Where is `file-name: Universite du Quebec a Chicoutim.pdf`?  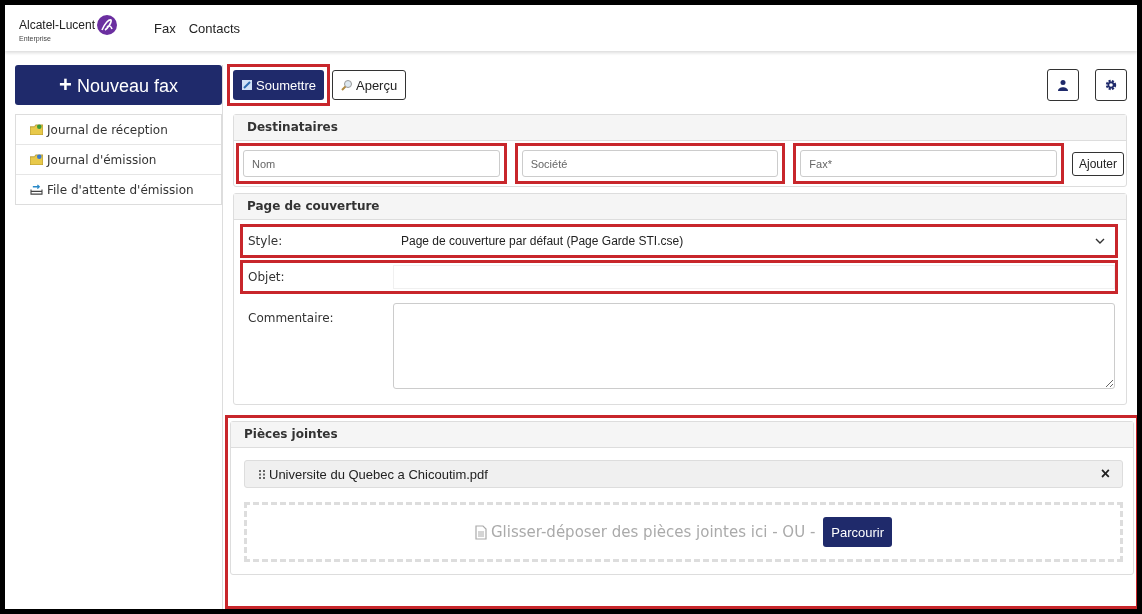 file-name: Universite du Quebec a Chicoutim.pdf is located at coordinates (379, 474).